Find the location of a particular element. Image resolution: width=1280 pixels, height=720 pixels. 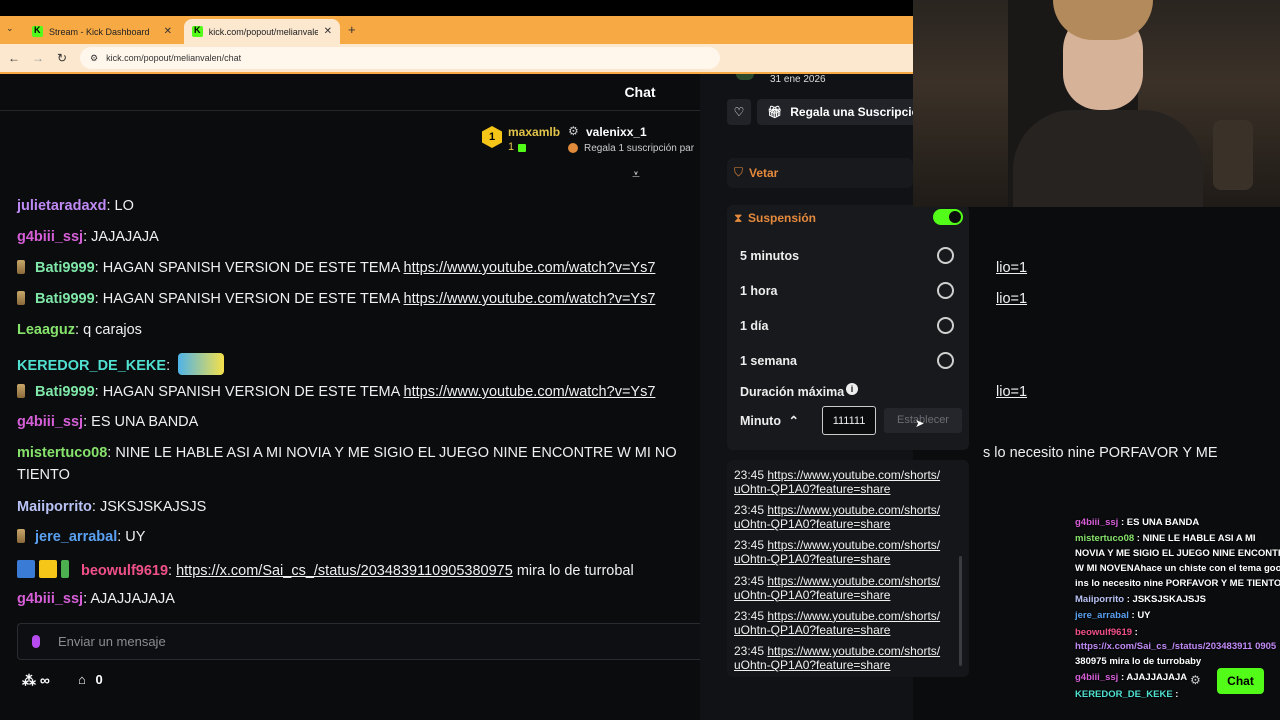

message-username: KEREDOR_DE_KEKE is located at coordinates (91, 366).